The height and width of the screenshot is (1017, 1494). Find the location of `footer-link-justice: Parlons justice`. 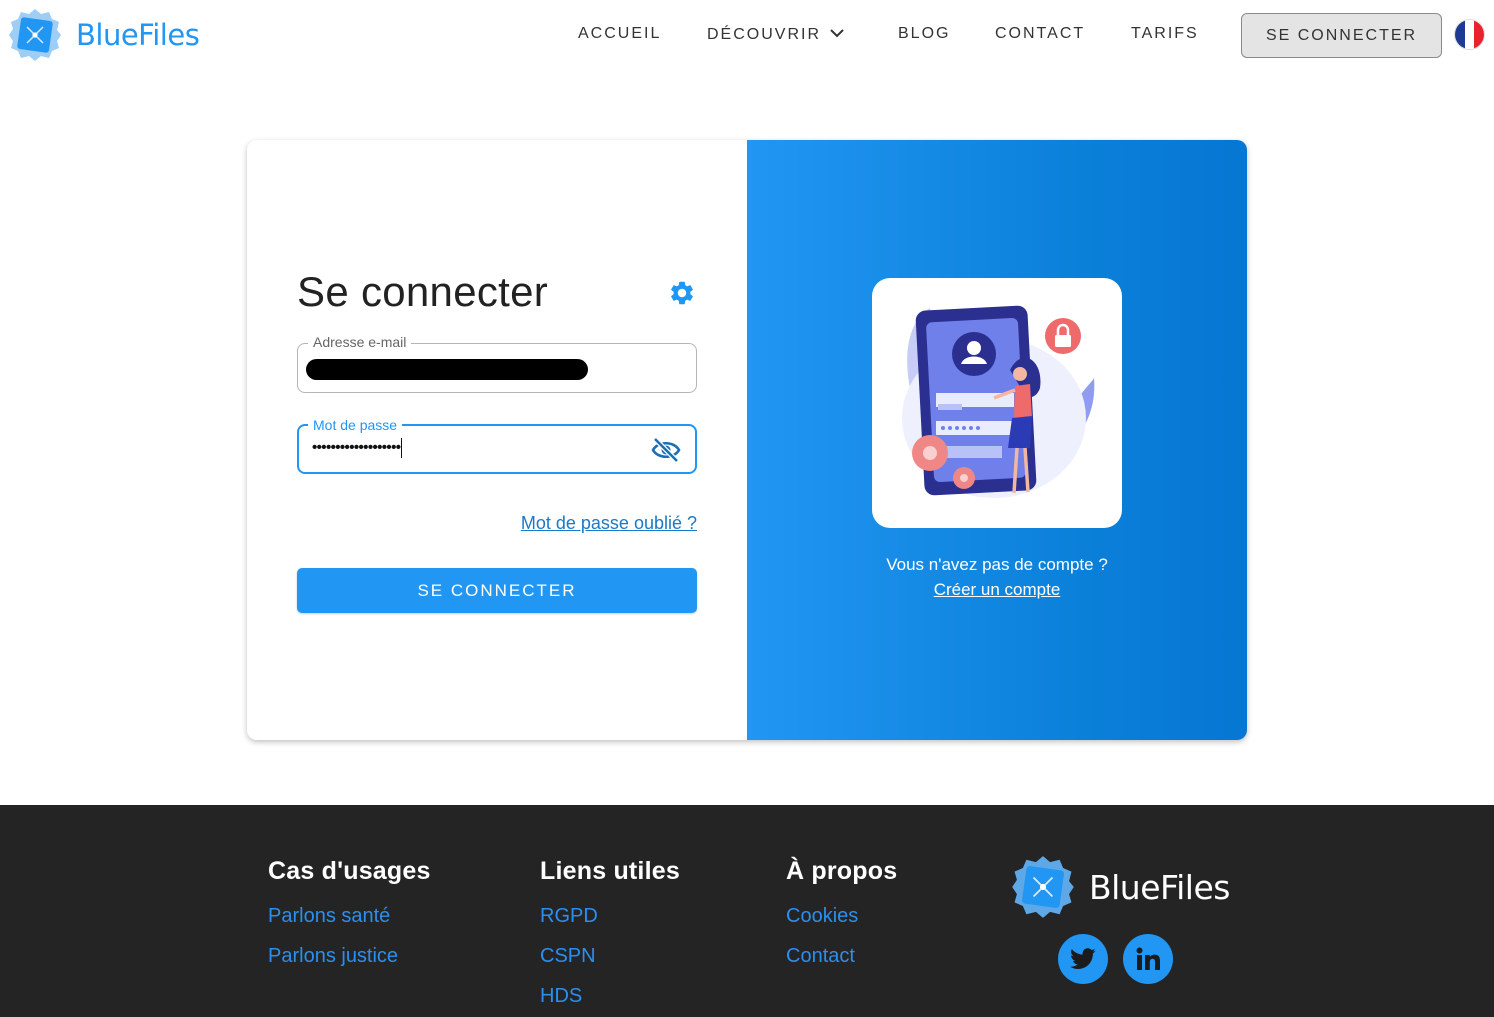

footer-link-justice: Parlons justice is located at coordinates (349, 956).